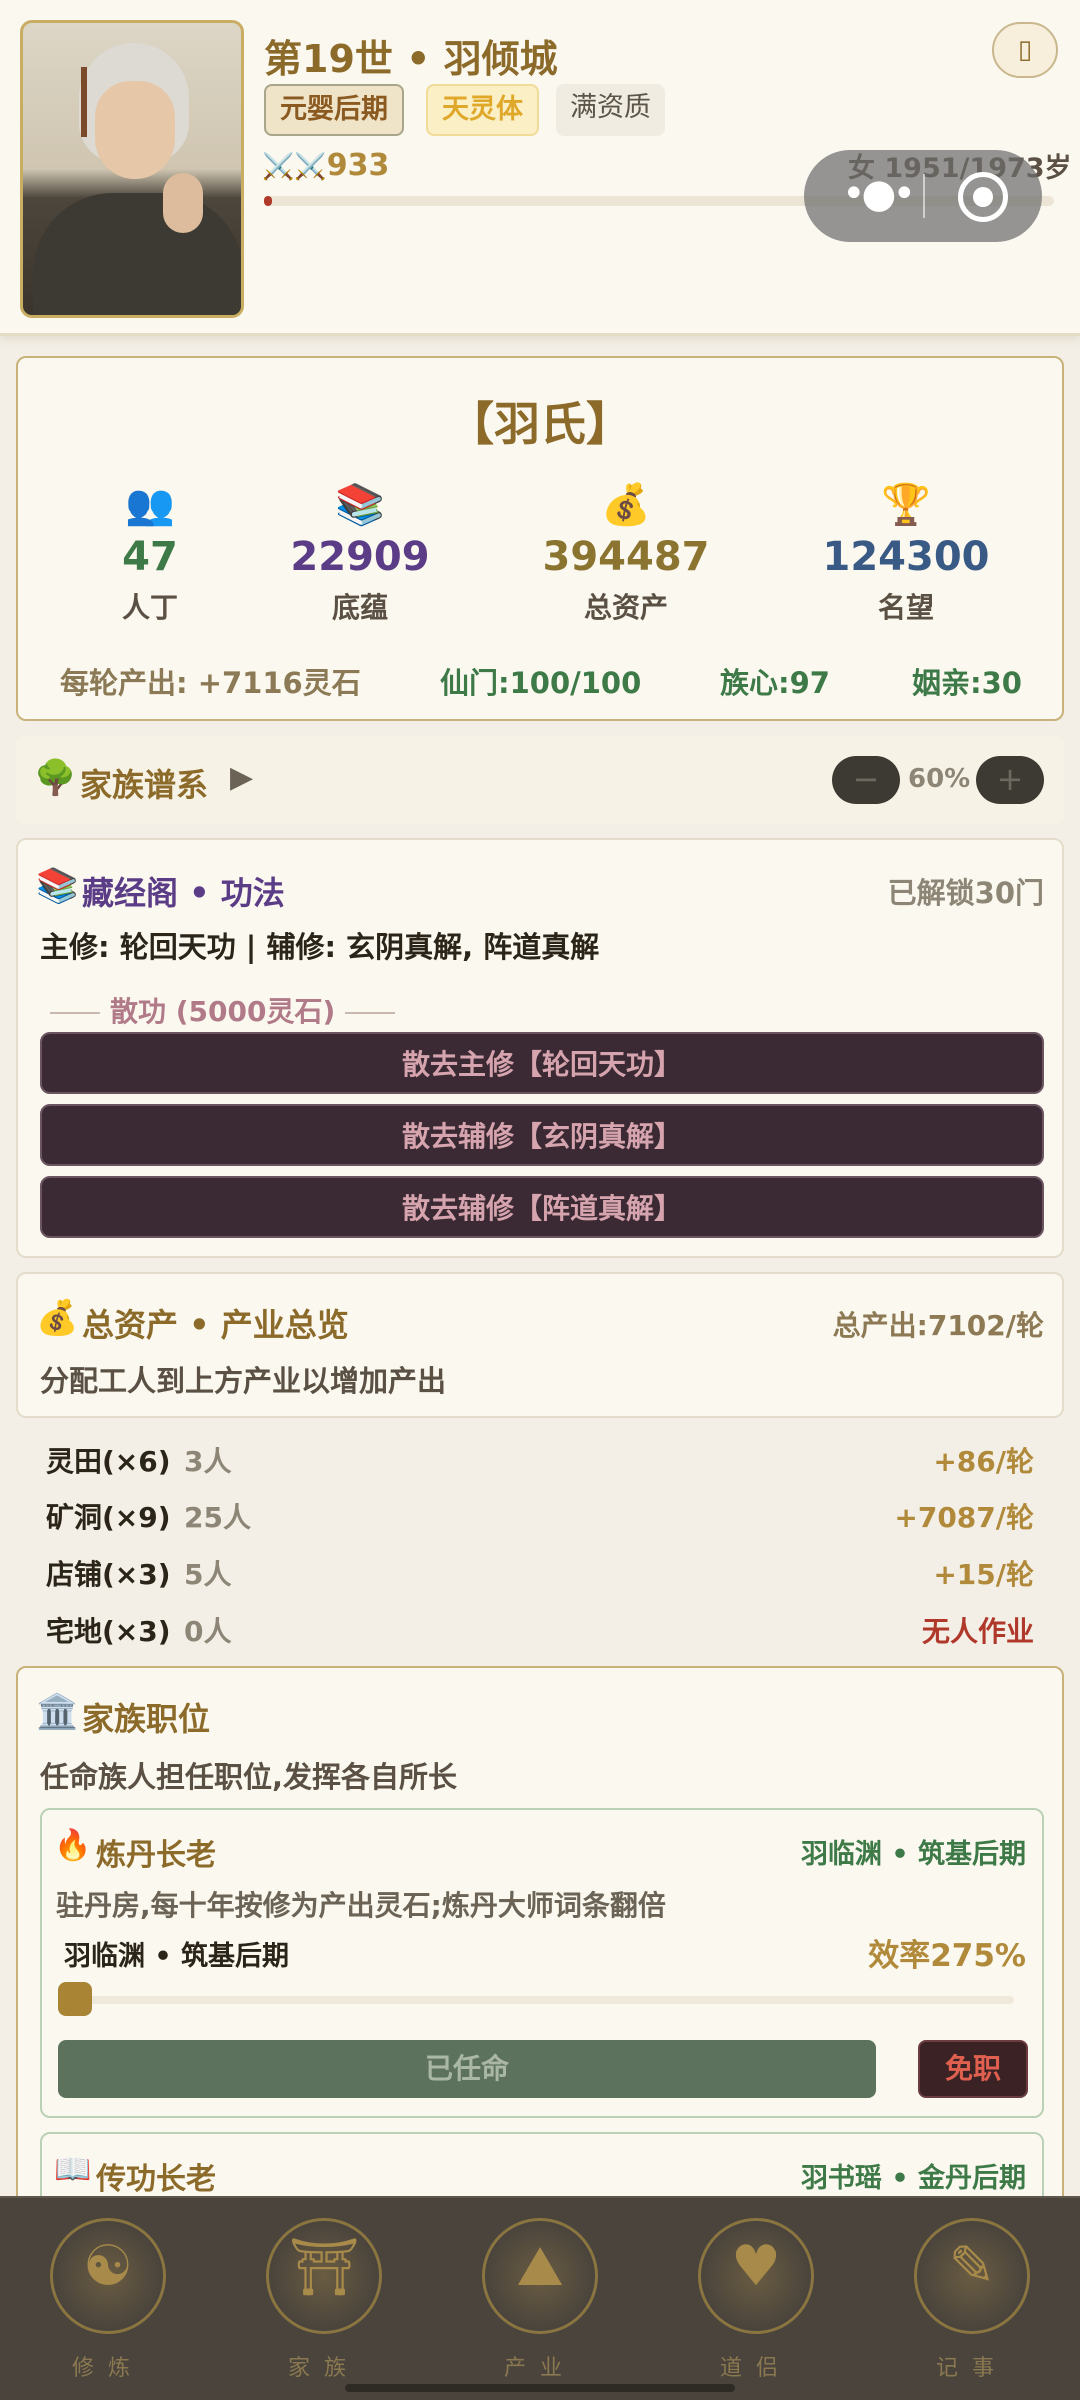  Describe the element at coordinates (540, 1345) in the screenshot. I see `assets-overview-card: 💰 总资产 • 产业总览 总产出:7102/轮 分配工人到上方产业以增加产出` at that location.